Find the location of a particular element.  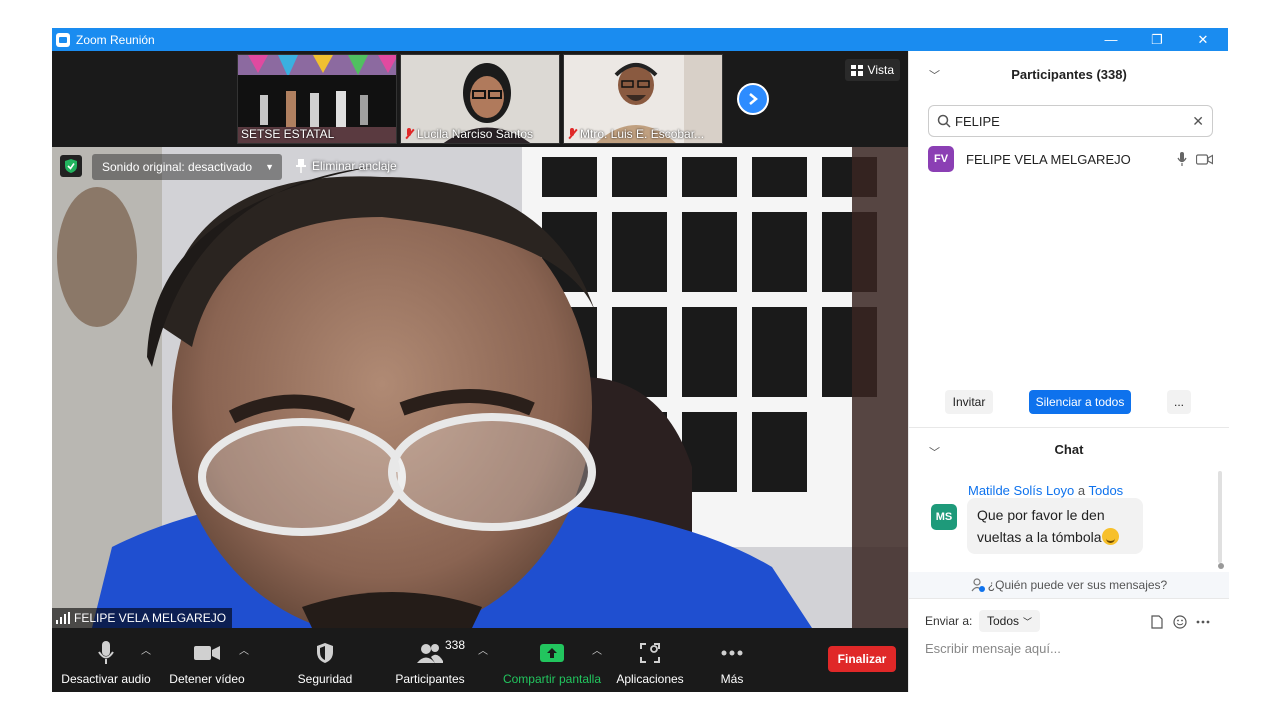

unpin-button: Eliminar anclaje is located at coordinates (346, 166).